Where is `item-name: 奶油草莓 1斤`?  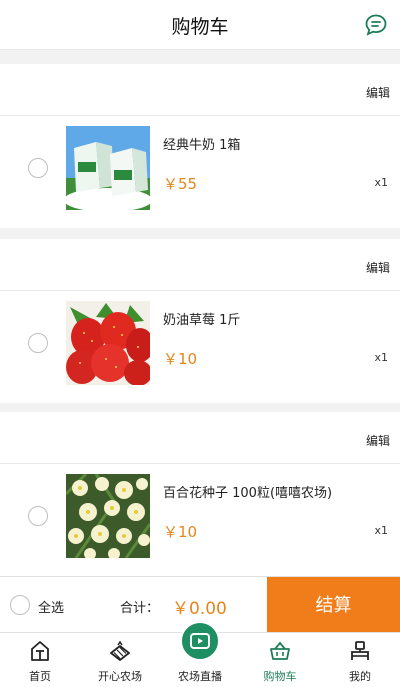 item-name: 奶油草莓 1斤 is located at coordinates (202, 320).